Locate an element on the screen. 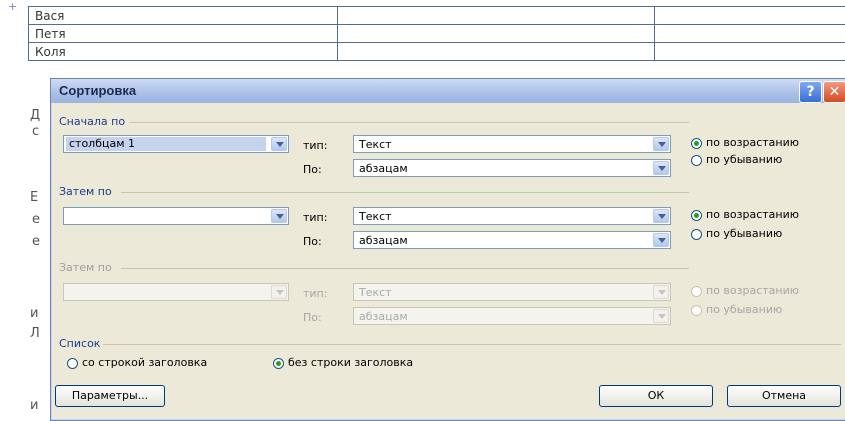 The height and width of the screenshot is (421, 845). first-ascending-label: по возрастанию is located at coordinates (752, 142).